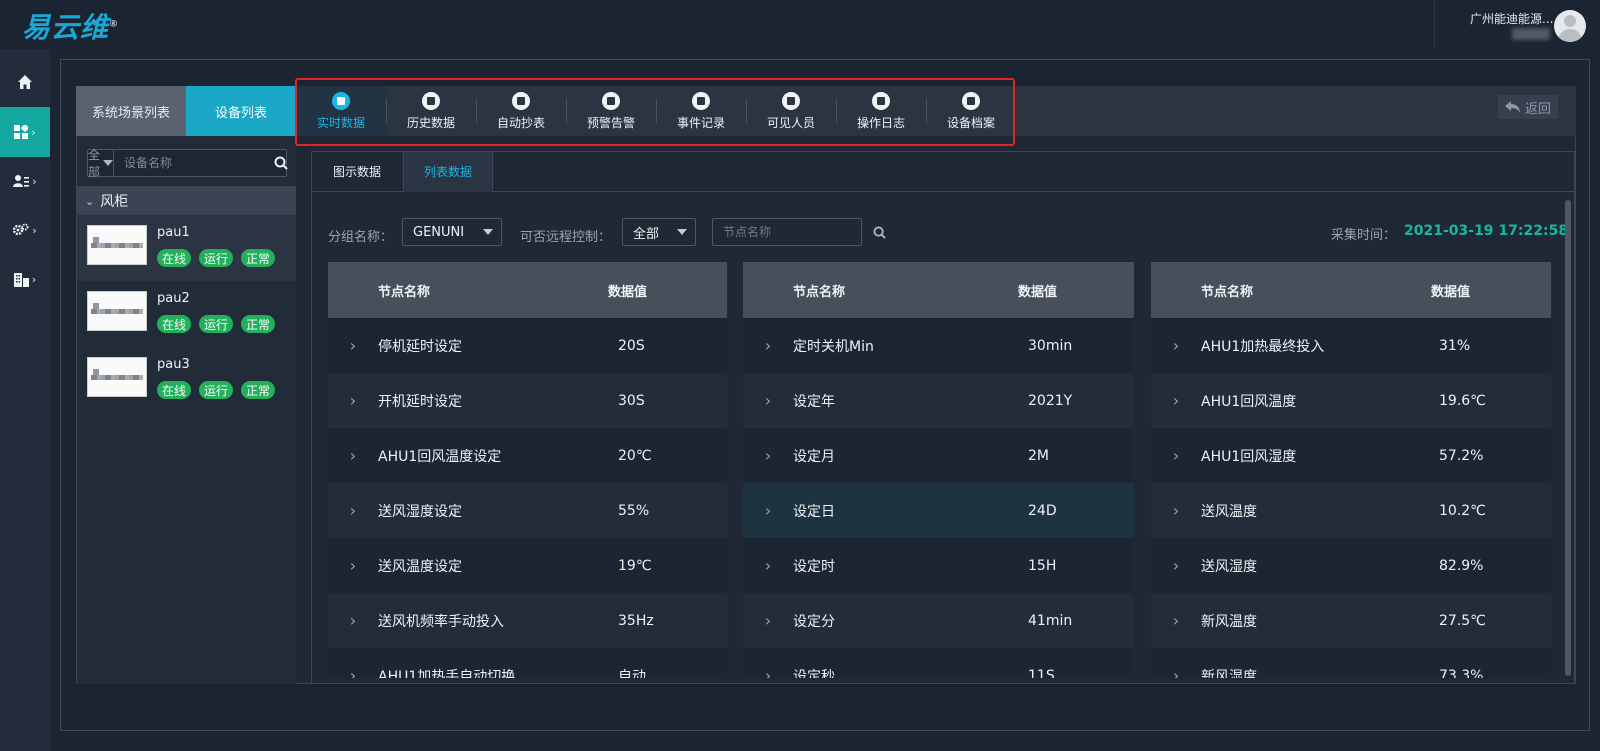 Image resolution: width=1600 pixels, height=751 pixels. Describe the element at coordinates (938, 345) in the screenshot. I see `table-row: › 定时关机Min 30min` at that location.